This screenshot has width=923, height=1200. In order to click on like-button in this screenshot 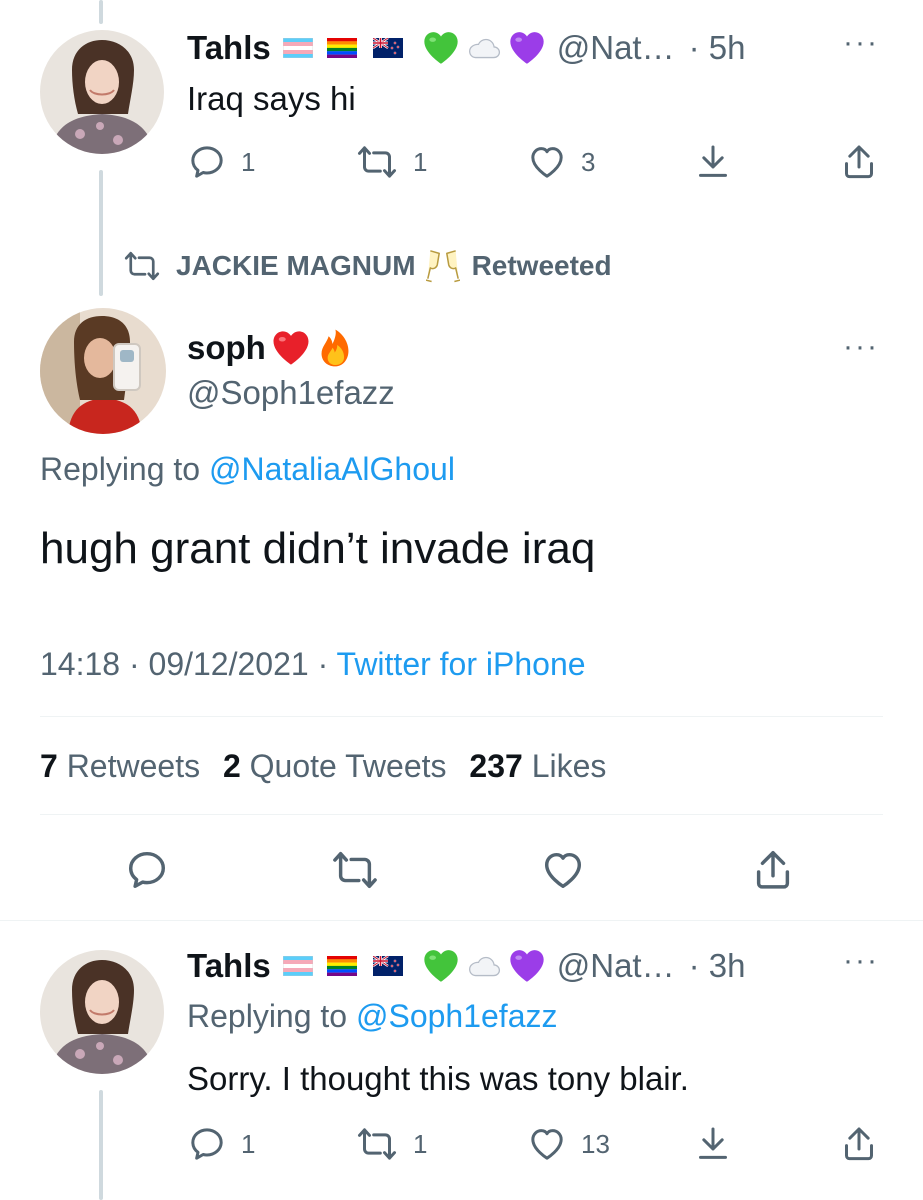, I will do `click(563, 870)`.